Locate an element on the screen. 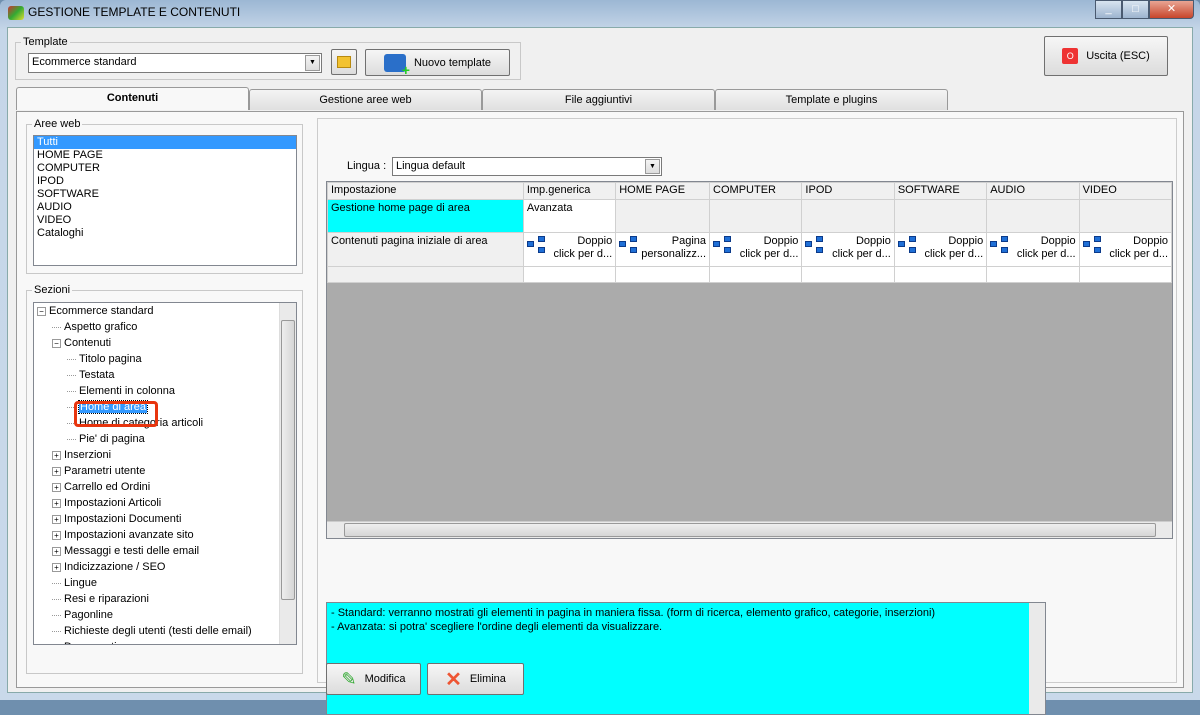  column-header: COMPUTER is located at coordinates (756, 191).